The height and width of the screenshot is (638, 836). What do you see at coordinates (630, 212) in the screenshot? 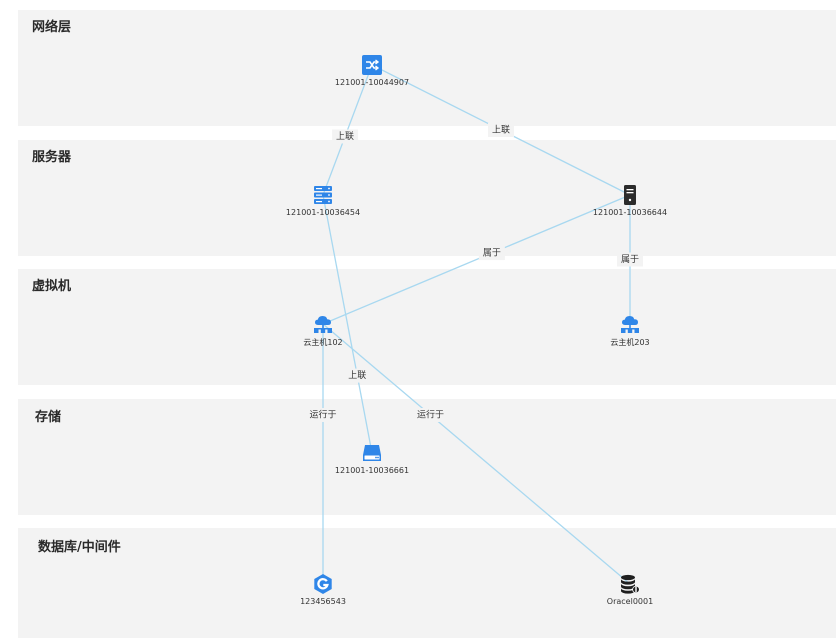
I see `node-label: 121001-10036644` at bounding box center [630, 212].